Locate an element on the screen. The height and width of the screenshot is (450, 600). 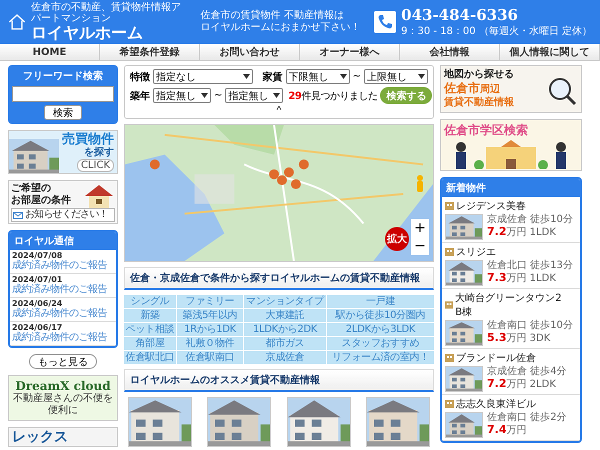
listing-station: 京成佐倉 徒歩10分 is located at coordinates (530, 220).